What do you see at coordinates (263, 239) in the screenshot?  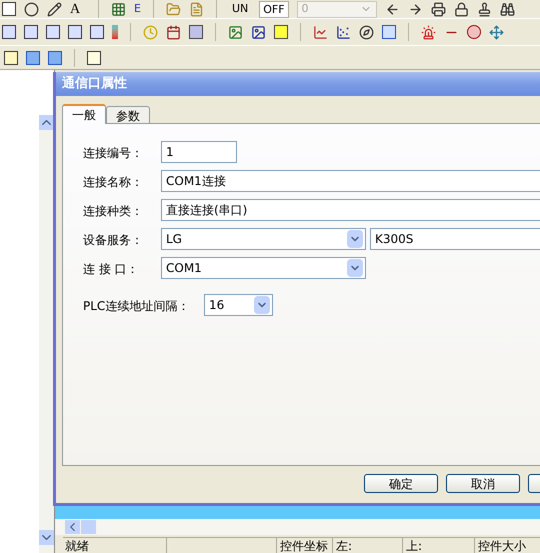 I see `dropdown: LG` at bounding box center [263, 239].